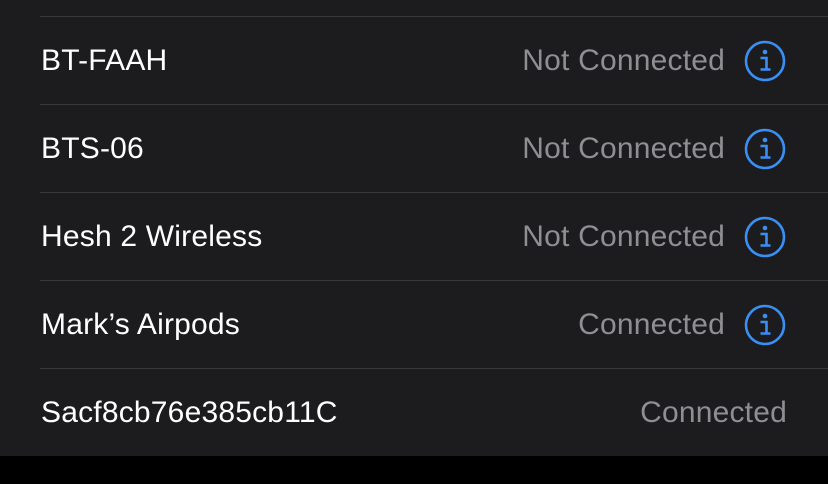 The image size is (828, 484). What do you see at coordinates (140, 324) in the screenshot?
I see `device-name: Mark’s Airpods` at bounding box center [140, 324].